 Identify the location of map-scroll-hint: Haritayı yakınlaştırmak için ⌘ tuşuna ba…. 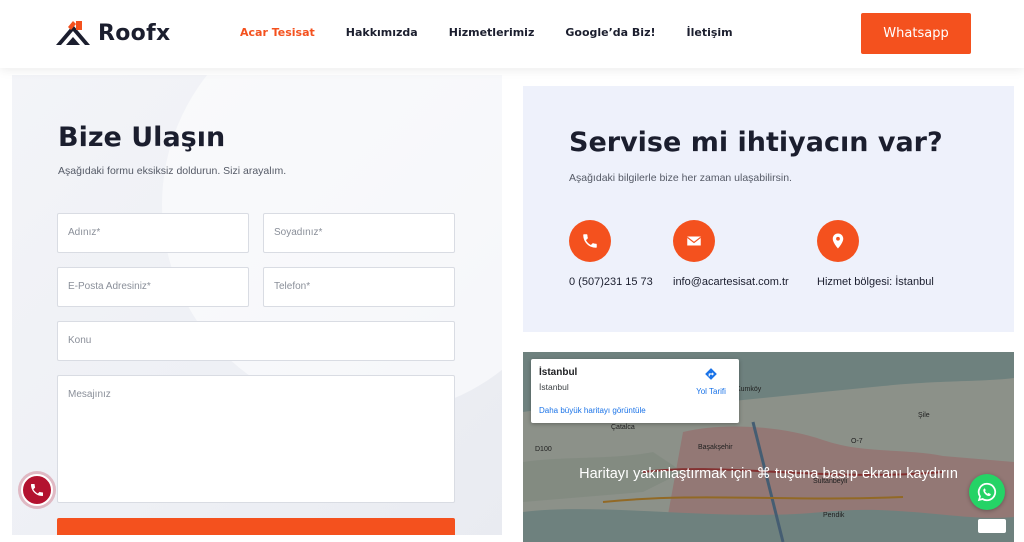
(768, 474).